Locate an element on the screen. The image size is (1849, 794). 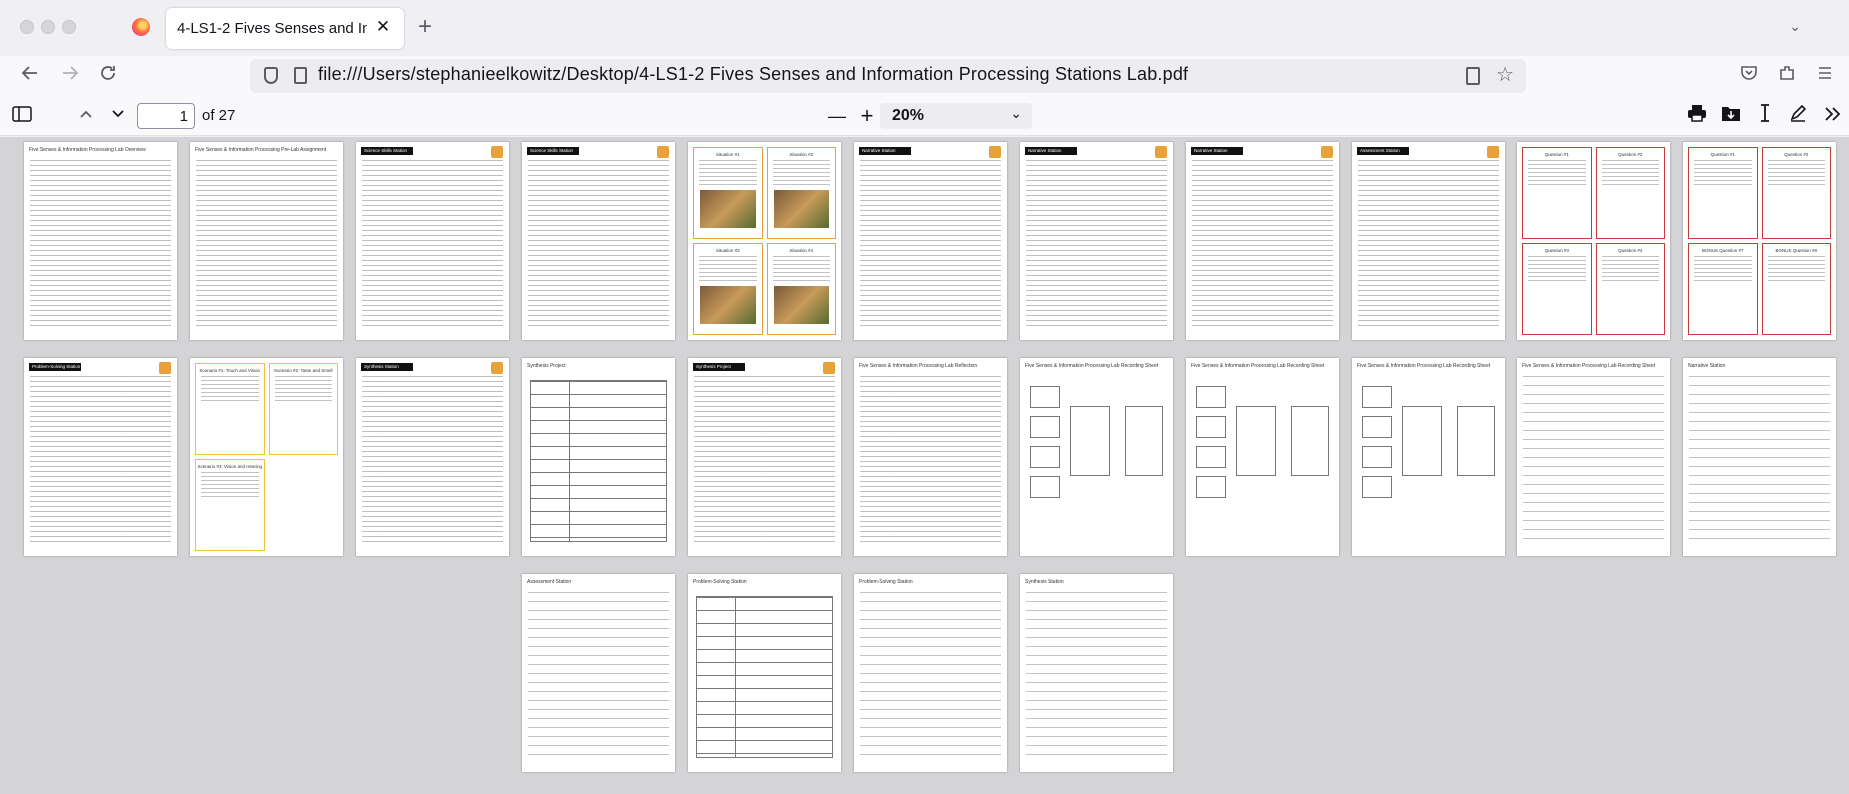
task-card: BONUS Question #7 is located at coordinates (1723, 289).